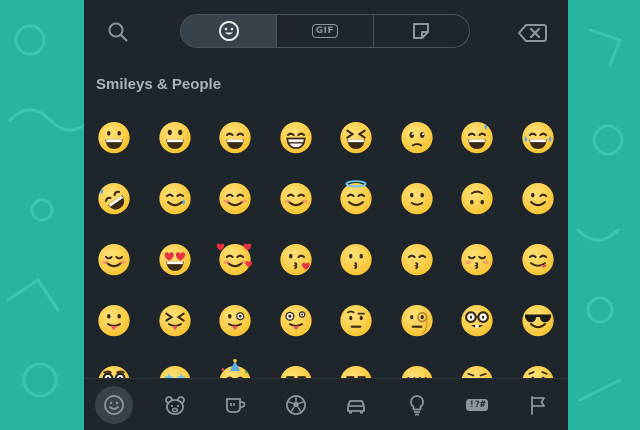 This screenshot has width=640, height=430. I want to click on emoji-tongue-out, so click(114, 317).